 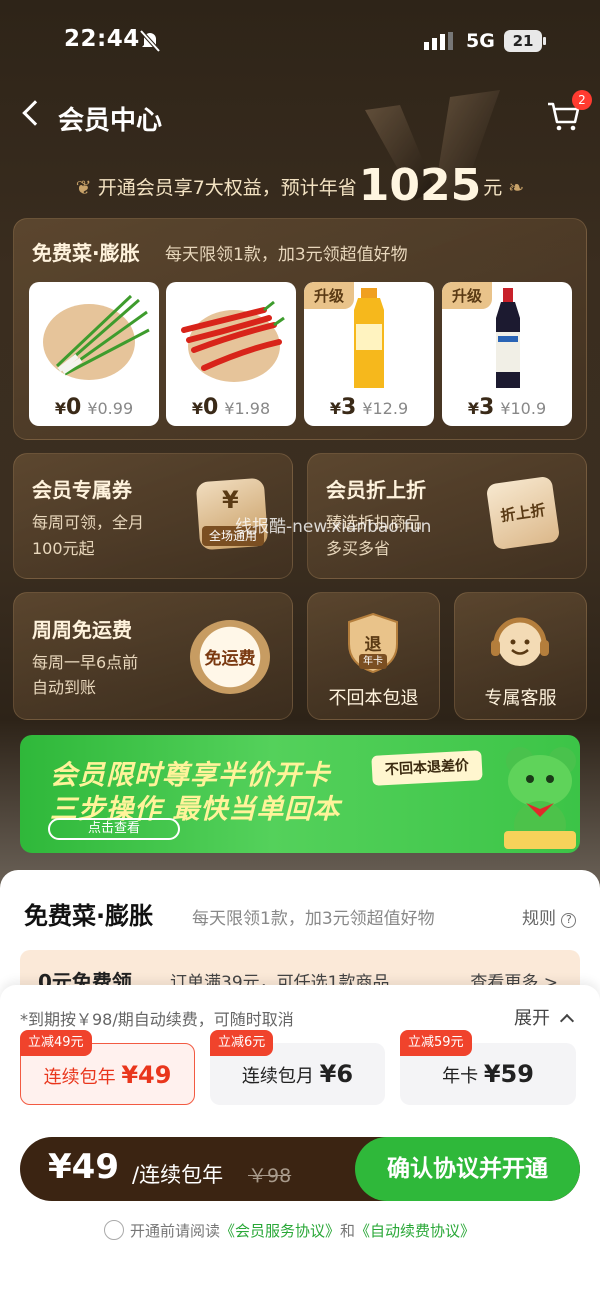 I want to click on cart-badge: 2, so click(x=582, y=100).